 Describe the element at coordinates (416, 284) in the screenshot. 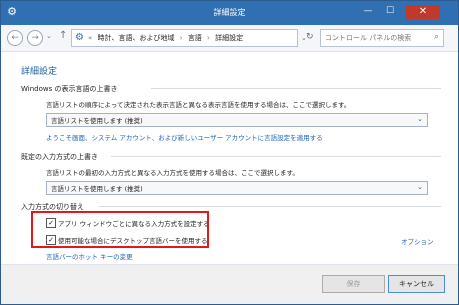

I see `cancel-button: キャンセル` at that location.